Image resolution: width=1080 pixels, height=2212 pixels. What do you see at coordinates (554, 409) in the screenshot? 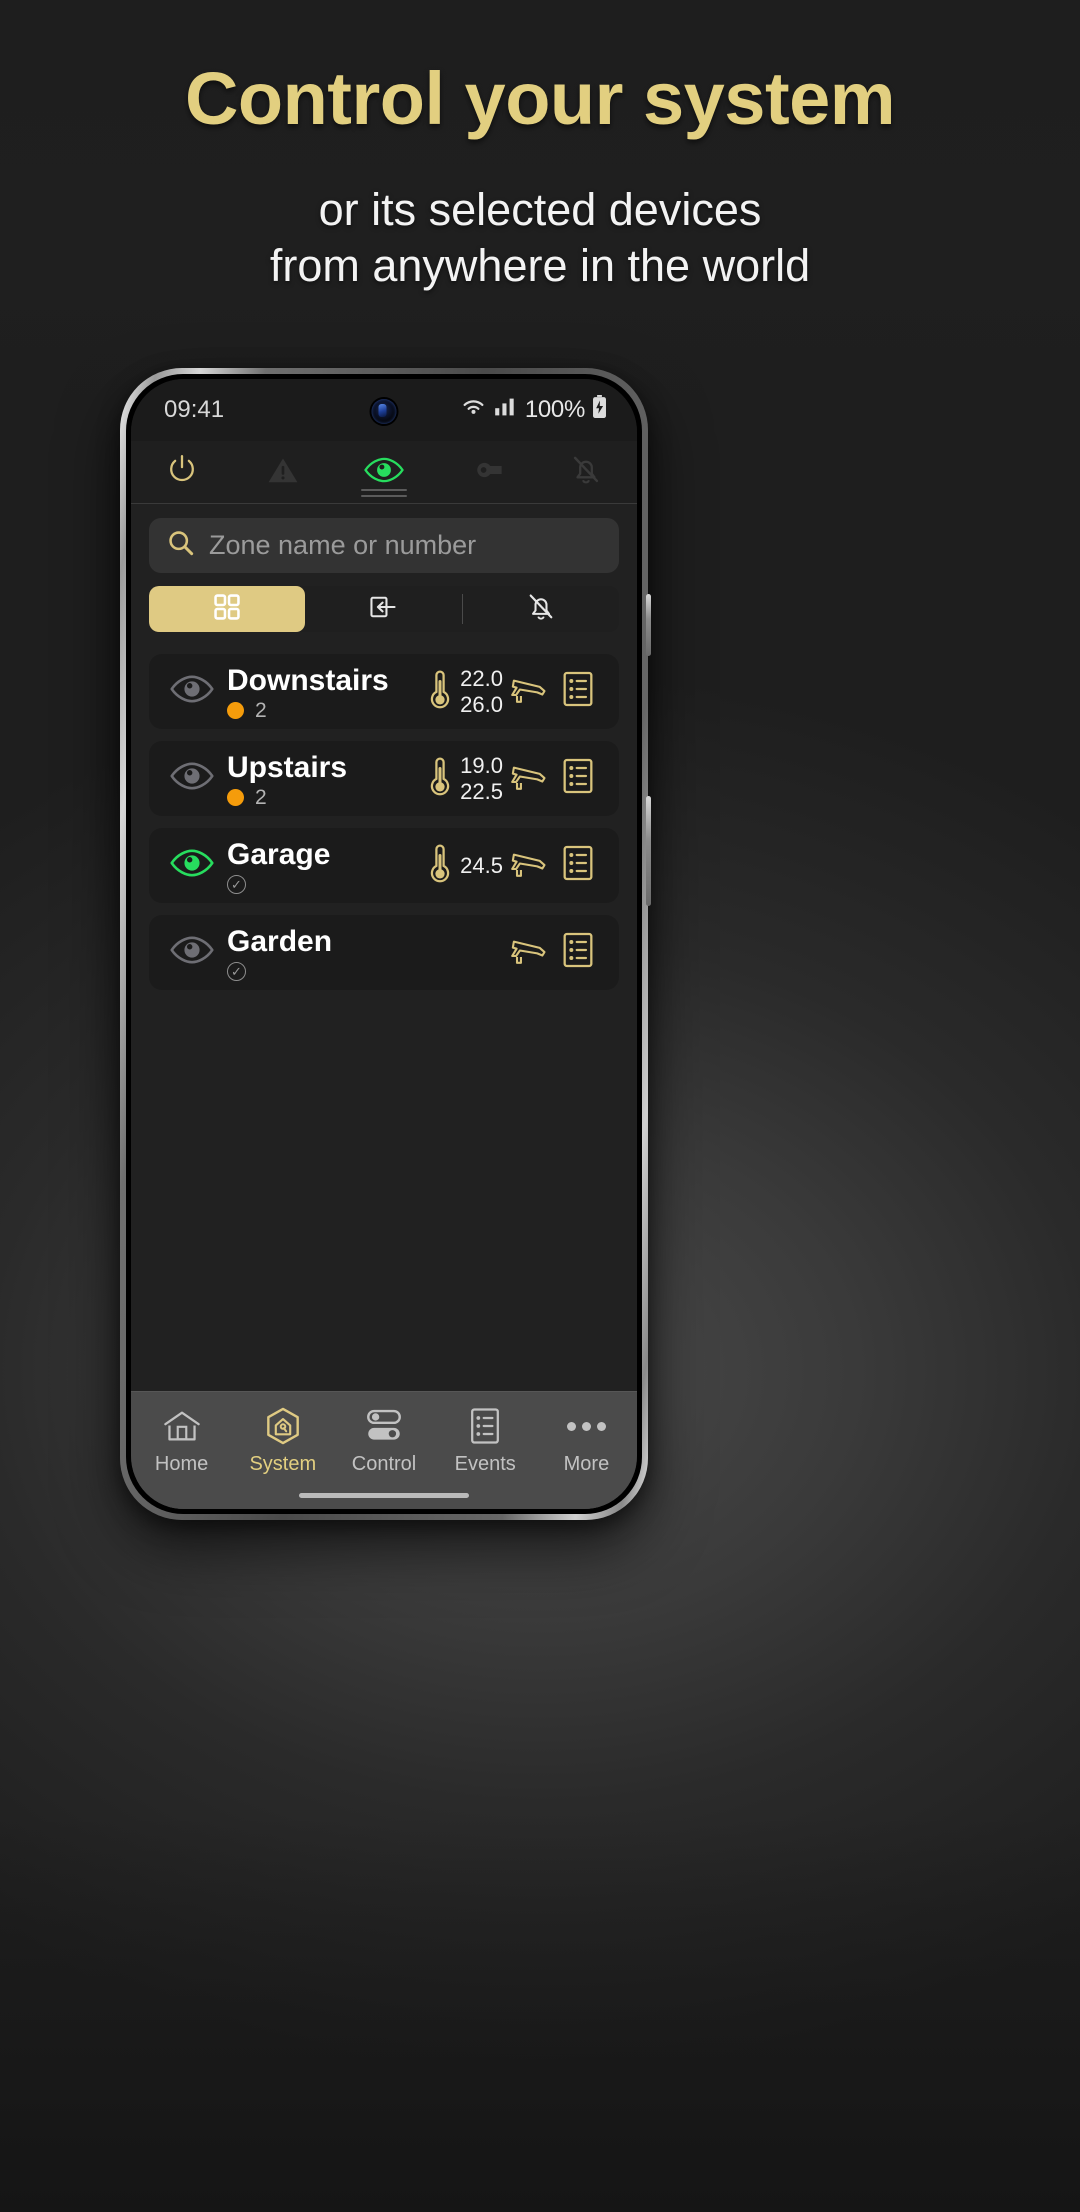
I see `battery-percent-label: 100%` at bounding box center [554, 409].